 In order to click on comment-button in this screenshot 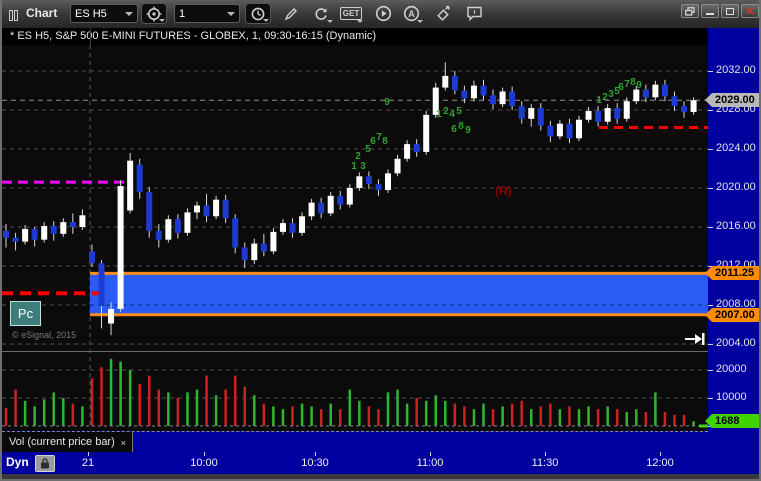, I will do `click(475, 13)`.